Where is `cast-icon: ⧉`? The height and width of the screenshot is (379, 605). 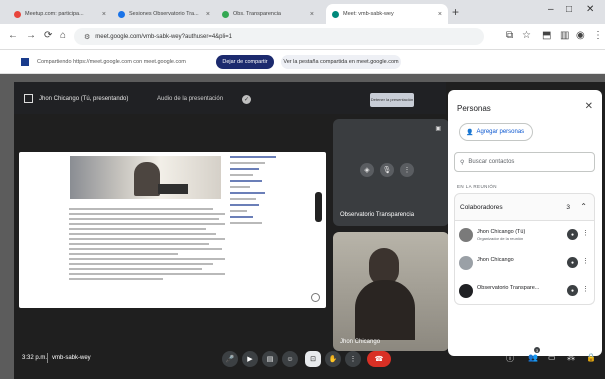
cast-icon: ⧉ is located at coordinates (509, 35).